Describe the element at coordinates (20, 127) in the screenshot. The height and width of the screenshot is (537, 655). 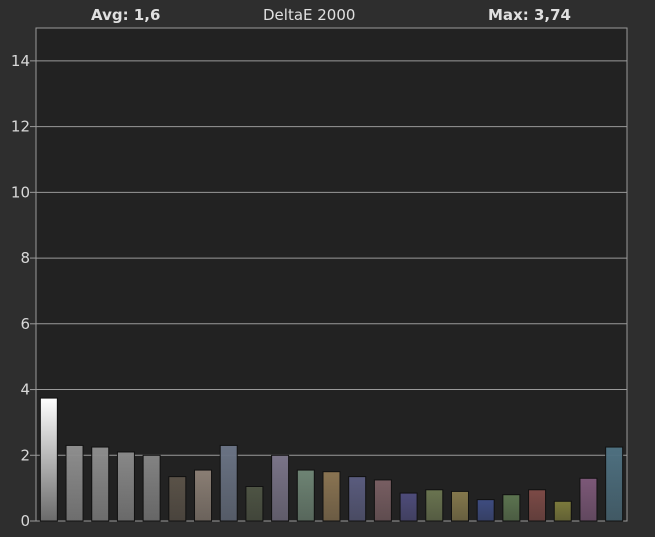
I see `y-tick-label: 12` at that location.